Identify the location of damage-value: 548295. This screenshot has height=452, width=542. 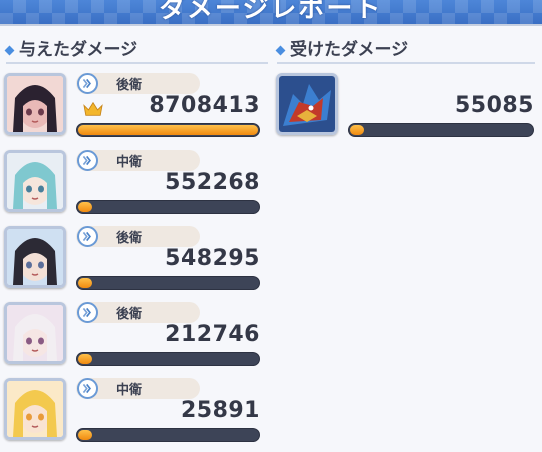
(212, 258).